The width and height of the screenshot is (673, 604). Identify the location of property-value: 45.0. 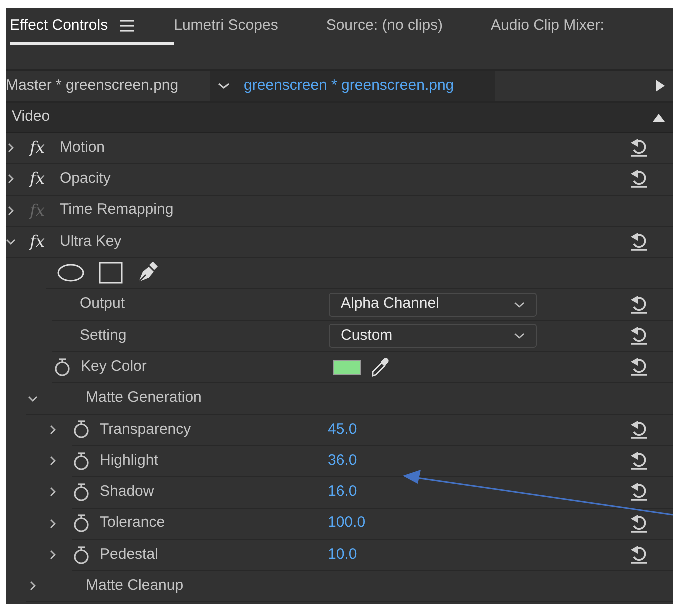
(343, 430).